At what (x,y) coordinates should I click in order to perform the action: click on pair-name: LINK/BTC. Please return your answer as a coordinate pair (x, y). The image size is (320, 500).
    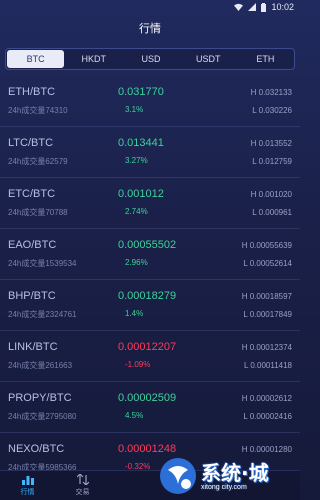
    Looking at the image, I should click on (33, 347).